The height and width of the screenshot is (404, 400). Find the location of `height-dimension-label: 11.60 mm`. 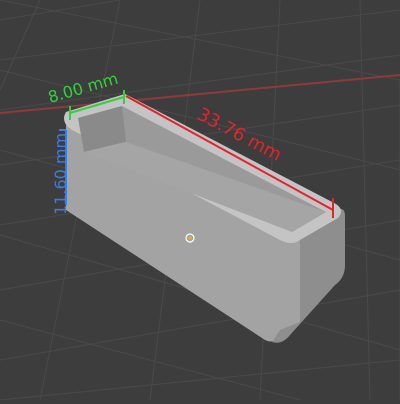

height-dimension-label: 11.60 mm is located at coordinates (60, 174).